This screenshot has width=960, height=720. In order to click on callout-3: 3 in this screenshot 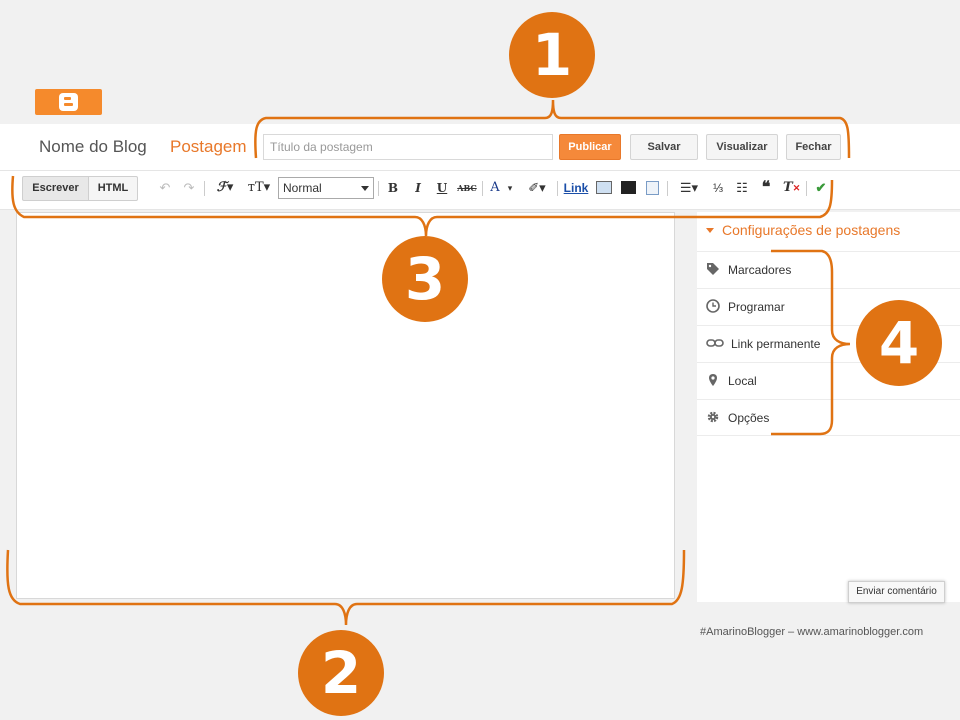, I will do `click(425, 279)`.